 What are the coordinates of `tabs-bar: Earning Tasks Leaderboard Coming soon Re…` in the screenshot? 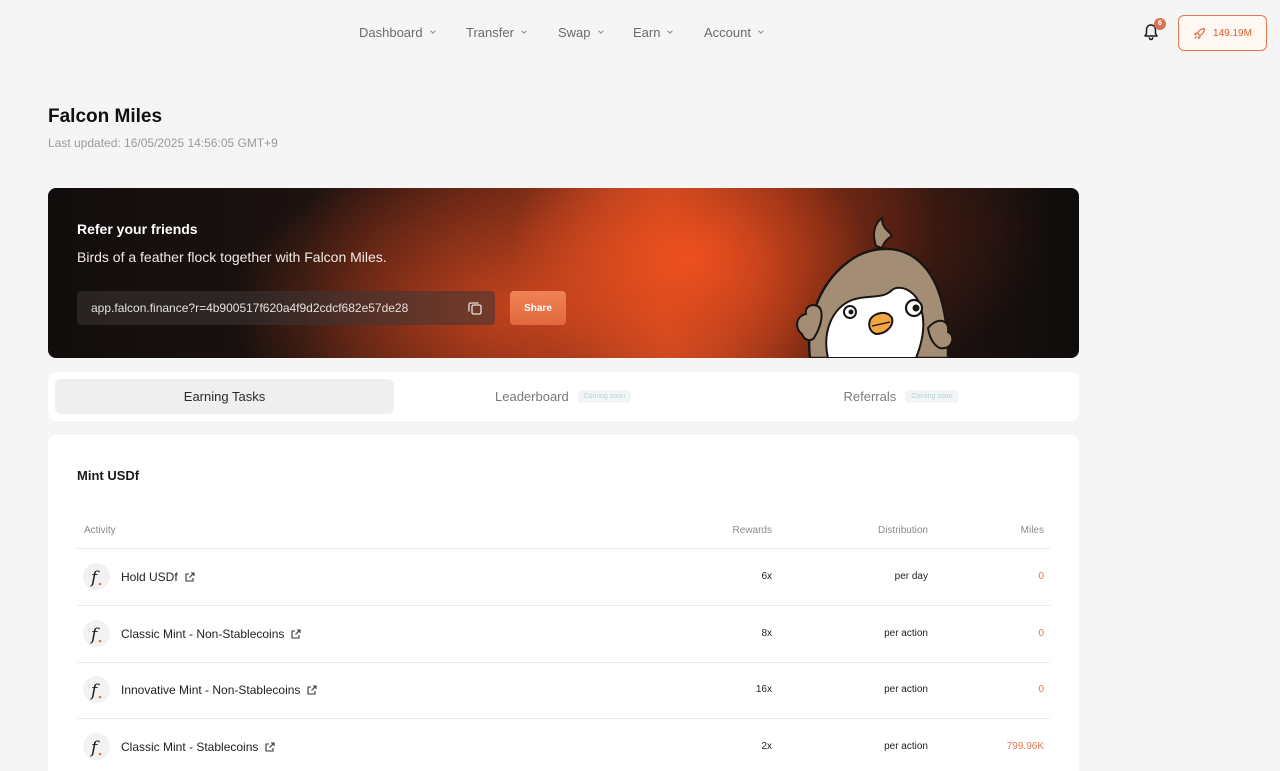 It's located at (563, 396).